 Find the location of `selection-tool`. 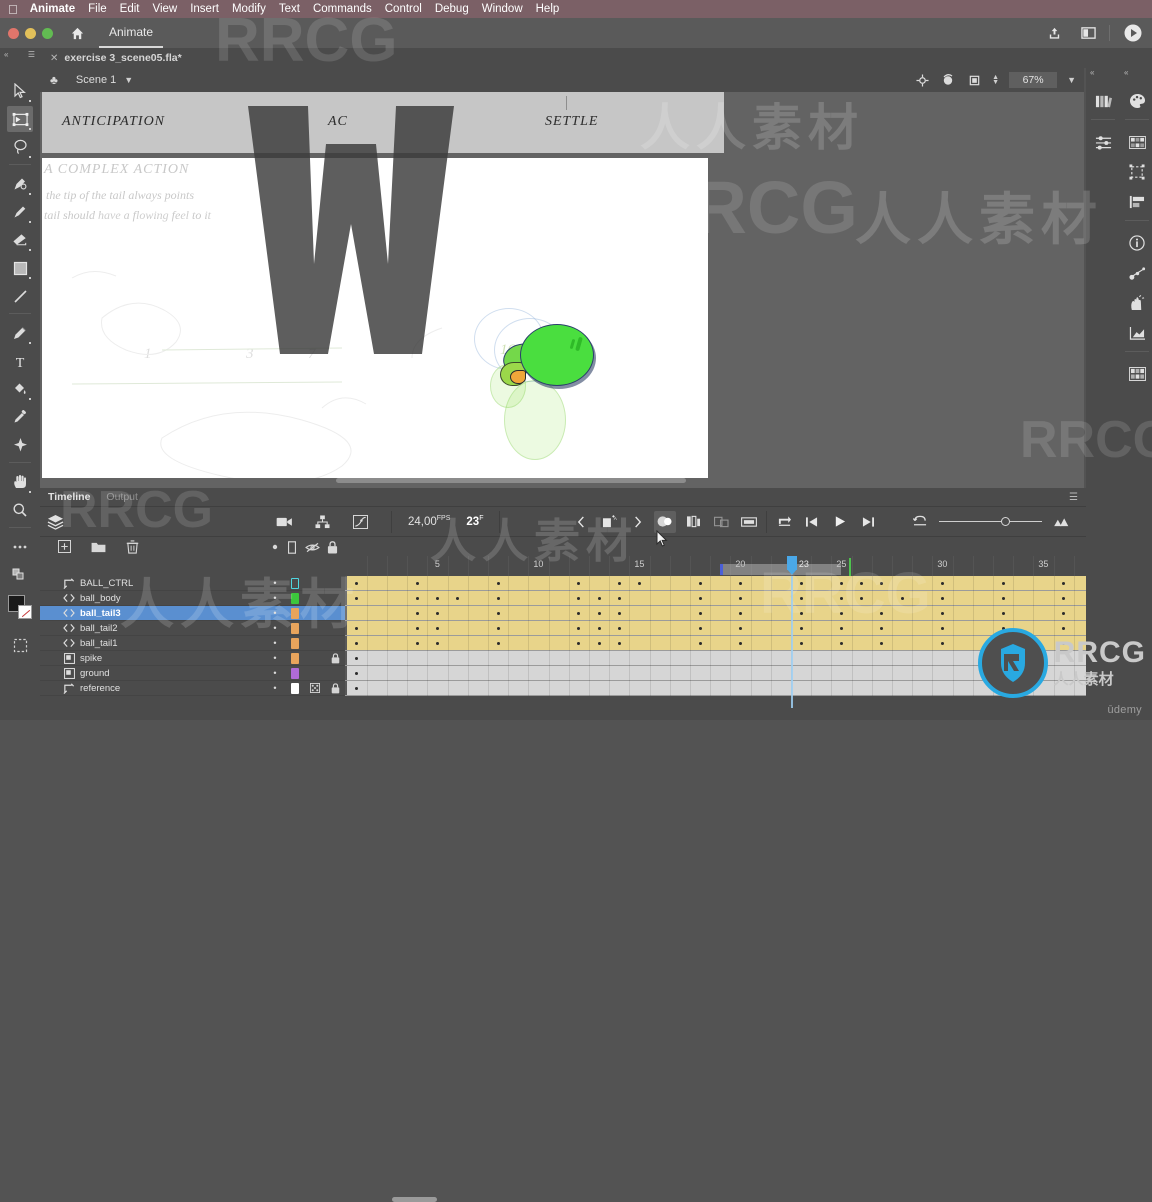

selection-tool is located at coordinates (20, 91).